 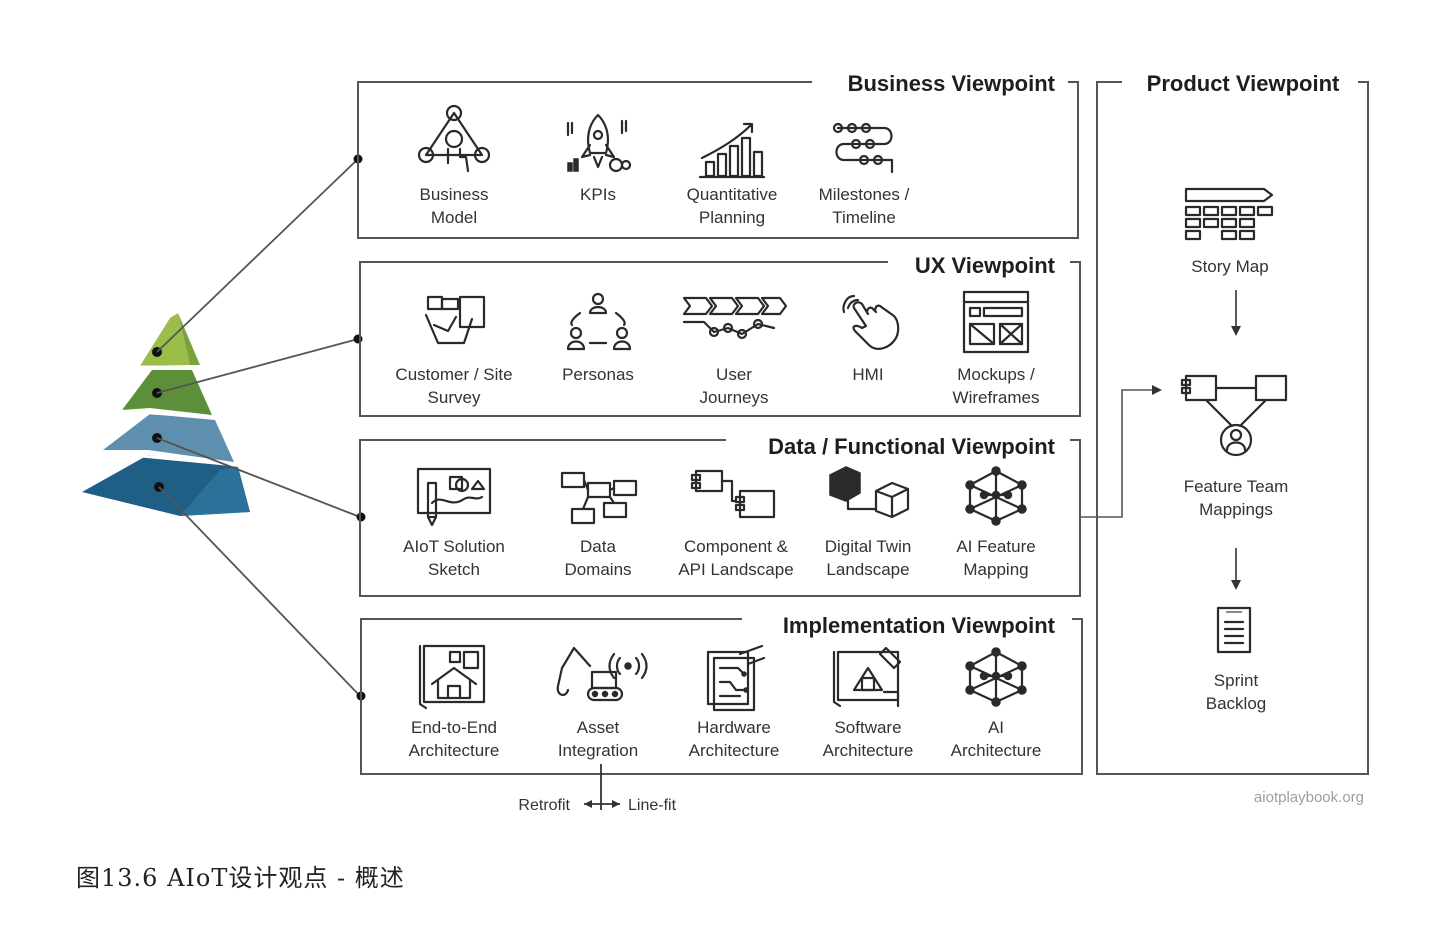 I want to click on backlog-document-icon, so click(x=1234, y=630).